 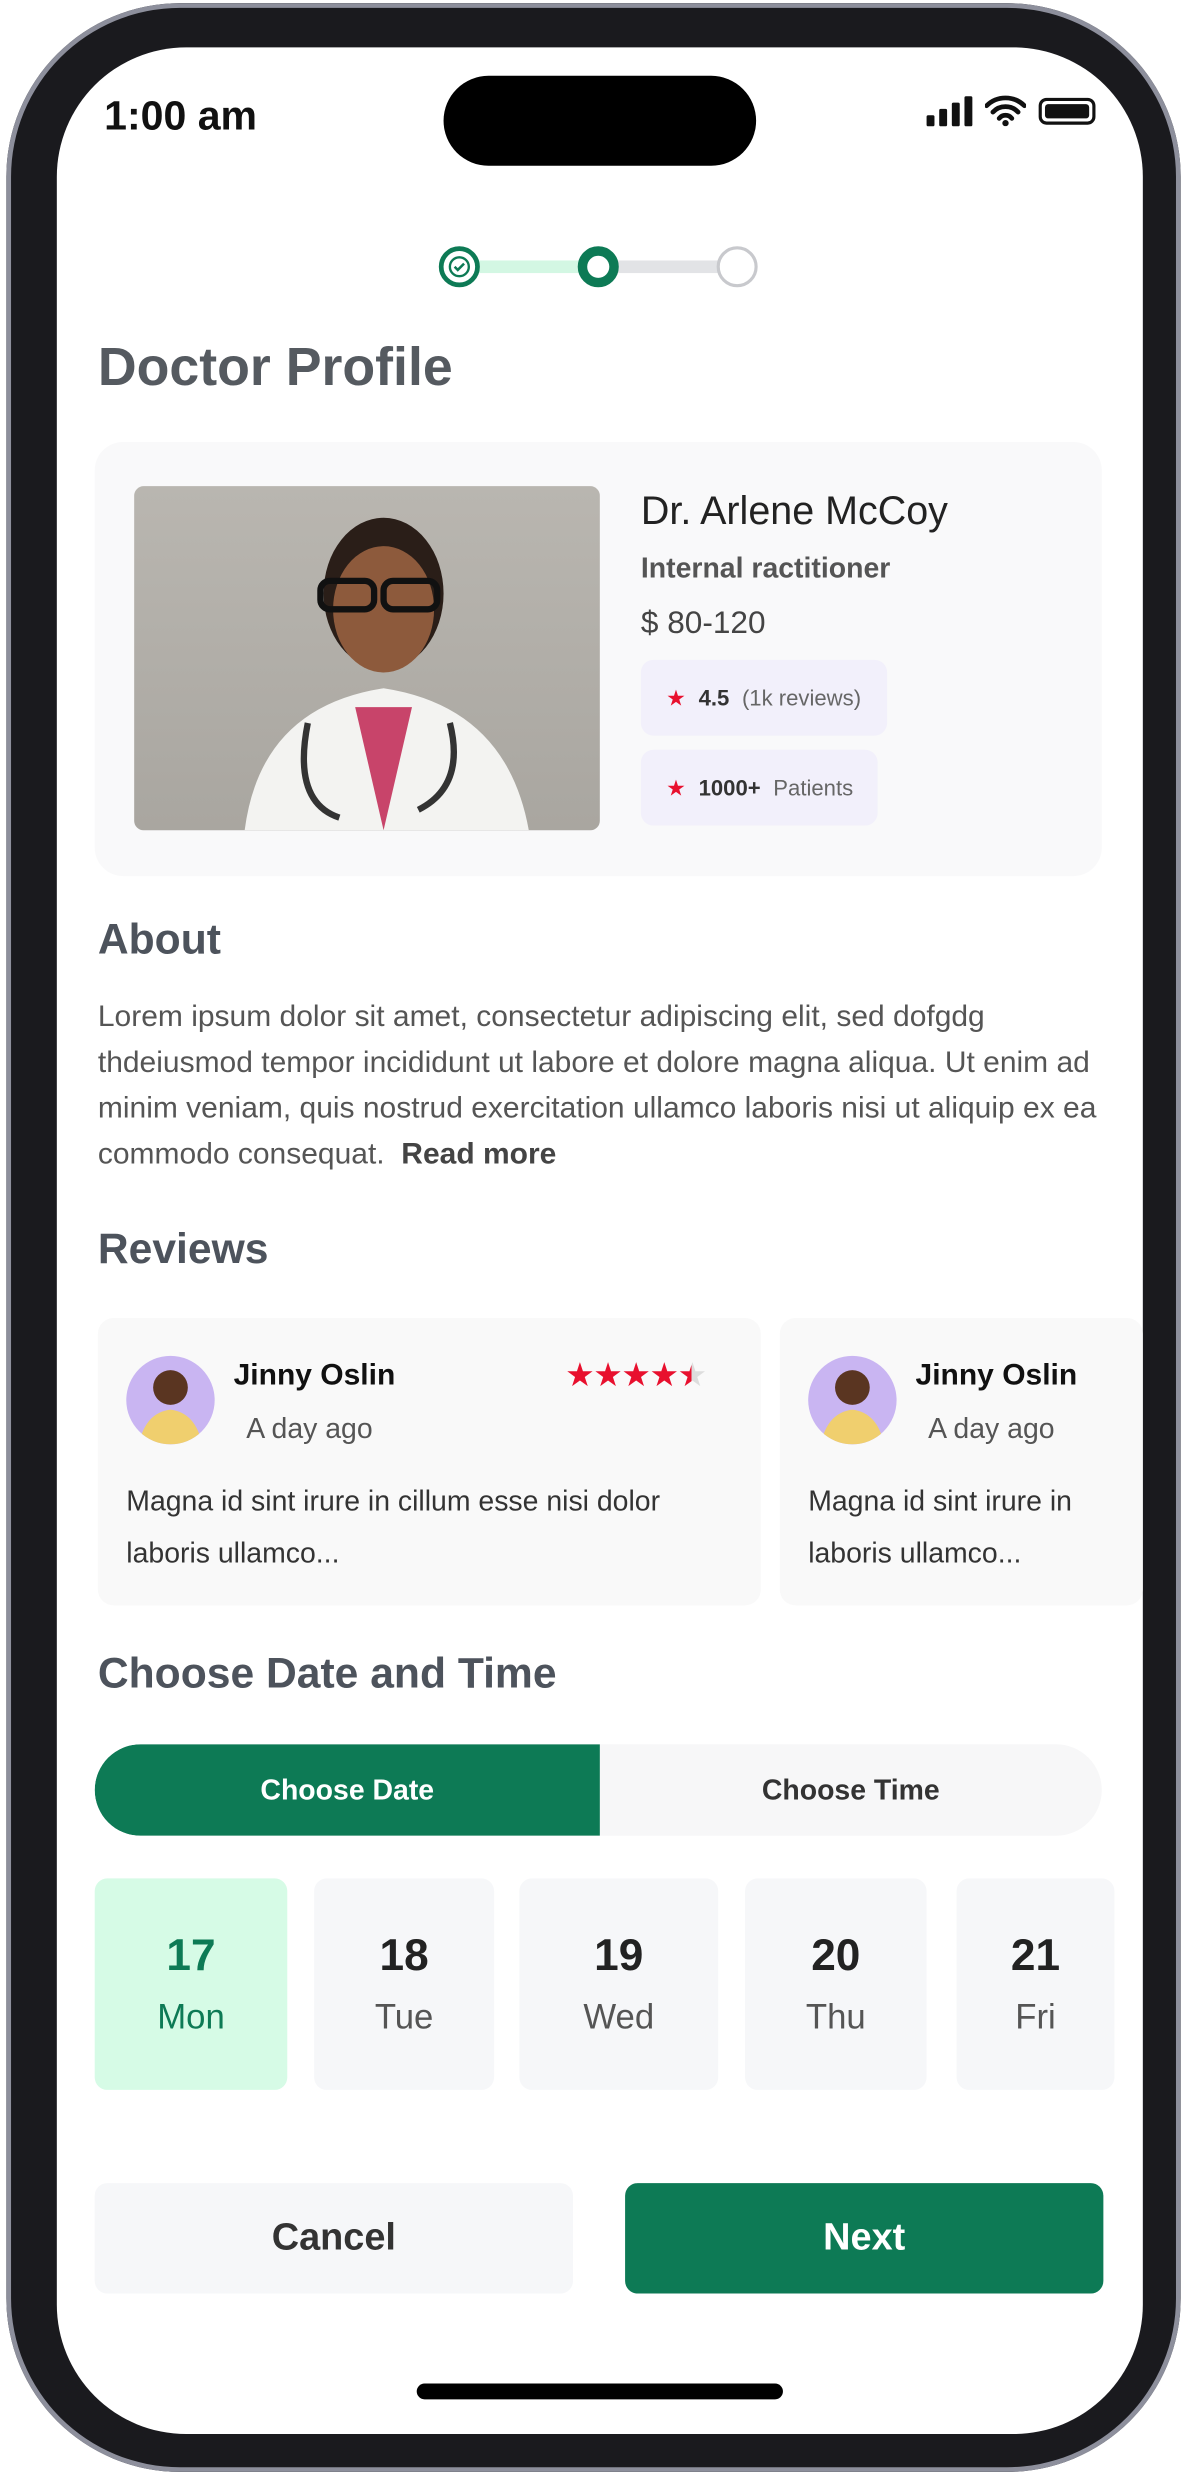 What do you see at coordinates (159, 939) in the screenshot?
I see `about-heading: About` at bounding box center [159, 939].